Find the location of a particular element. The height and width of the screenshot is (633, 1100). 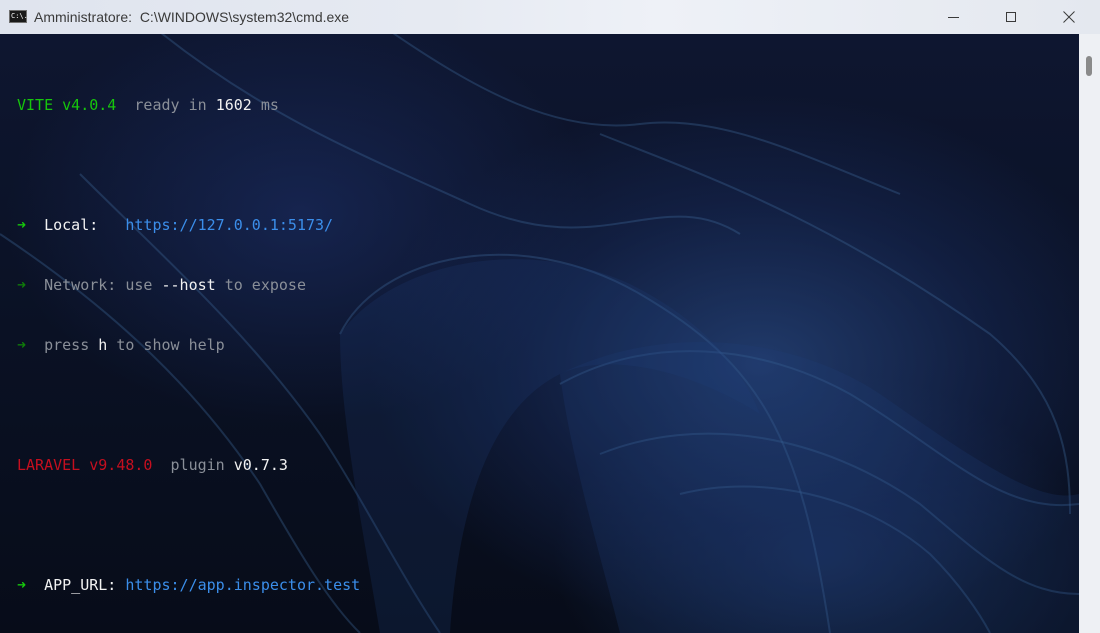

help-press: press is located at coordinates (67, 345).